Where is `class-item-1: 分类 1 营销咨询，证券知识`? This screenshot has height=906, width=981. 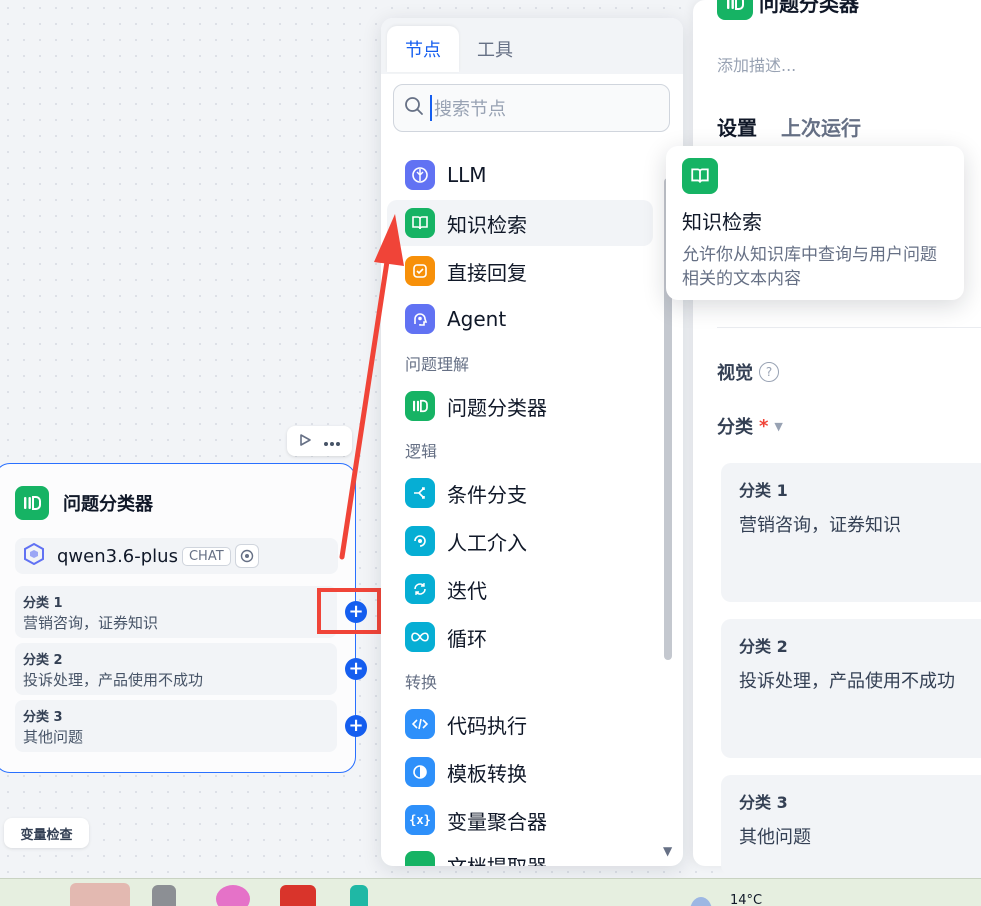 class-item-1: 分类 1 营销咨询，证券知识 is located at coordinates (176, 612).